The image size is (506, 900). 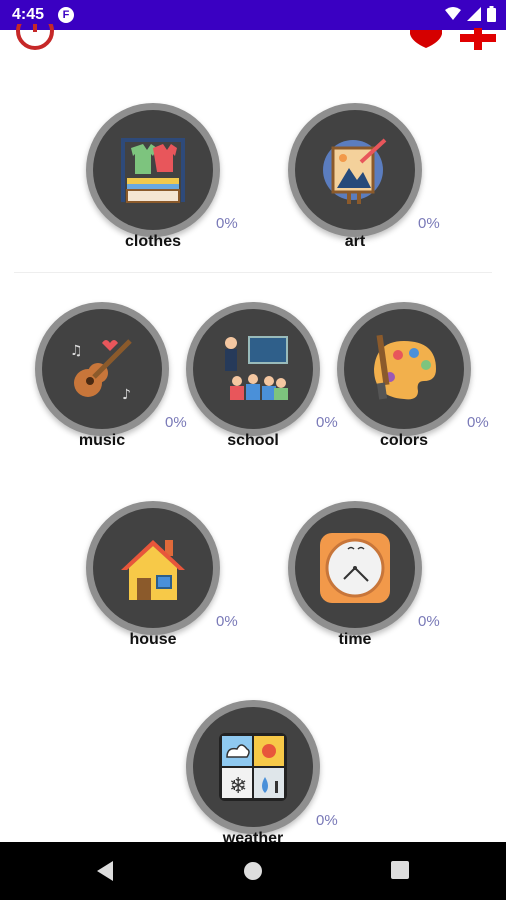 I want to click on category-clothes: 0% clothes, so click(x=162, y=183).